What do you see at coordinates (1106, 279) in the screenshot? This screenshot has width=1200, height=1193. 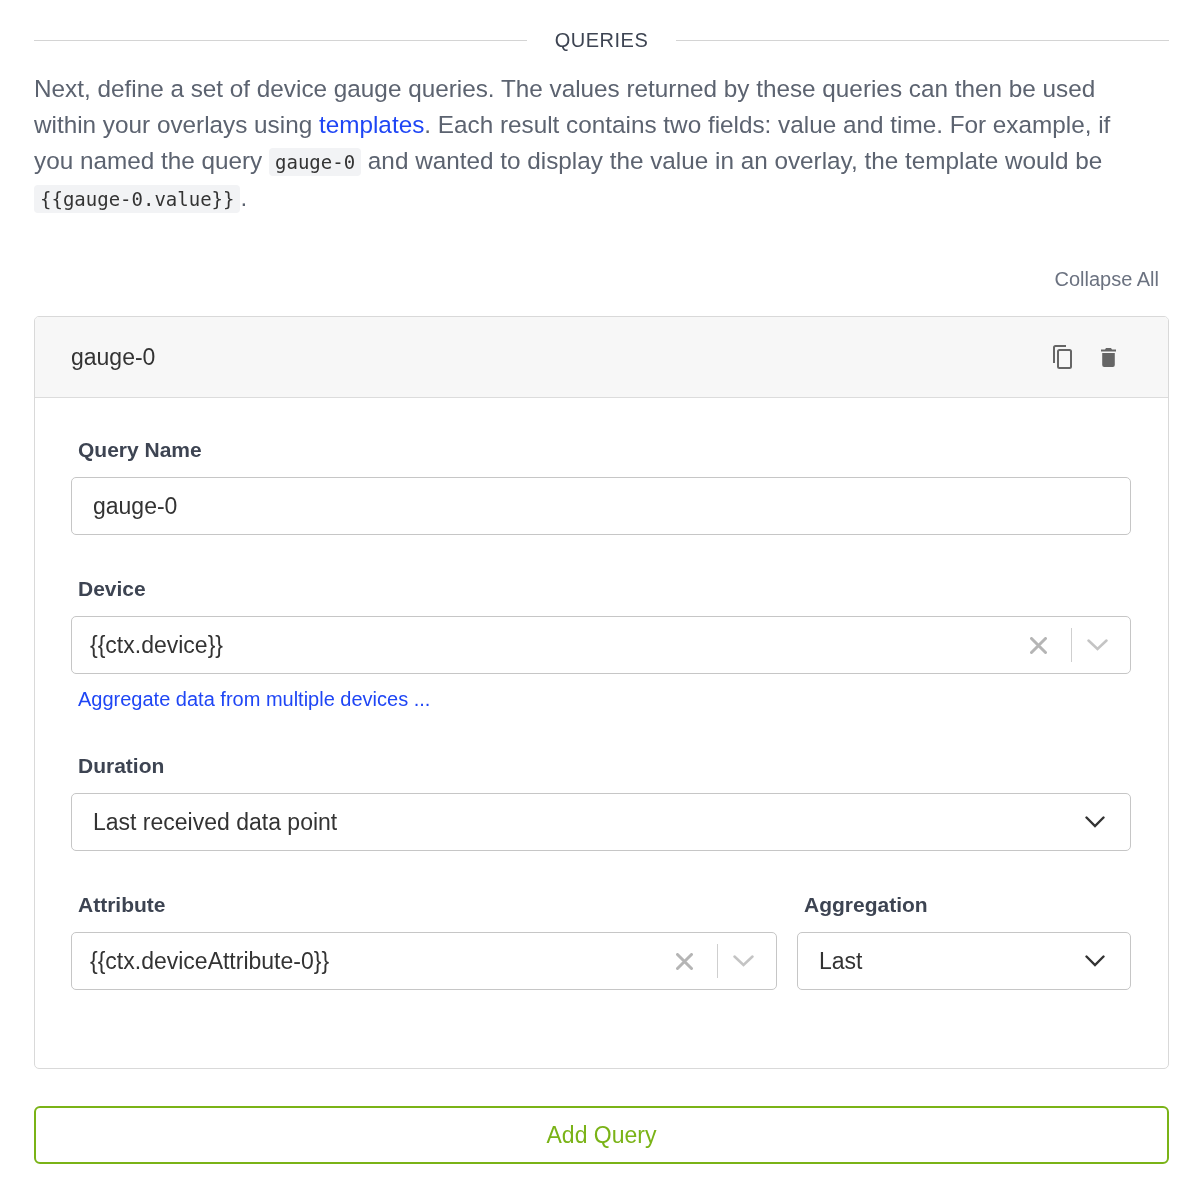 I see `collapse-all-button: Collapse All` at bounding box center [1106, 279].